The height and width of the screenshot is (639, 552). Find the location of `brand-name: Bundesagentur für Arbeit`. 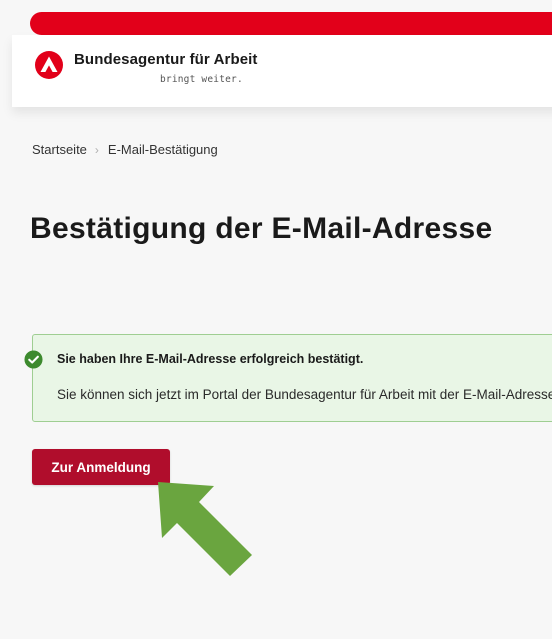

brand-name: Bundesagentur für Arbeit is located at coordinates (166, 59).